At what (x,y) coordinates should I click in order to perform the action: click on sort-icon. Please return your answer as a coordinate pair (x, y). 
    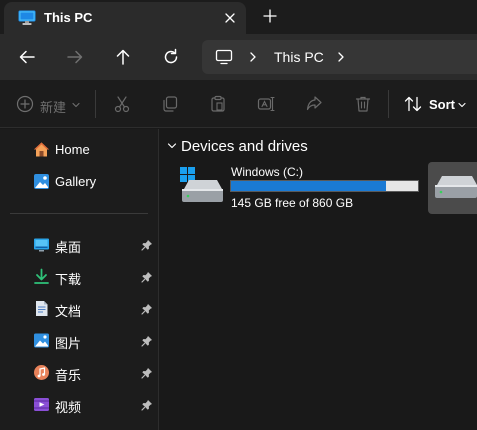
    Looking at the image, I should click on (413, 104).